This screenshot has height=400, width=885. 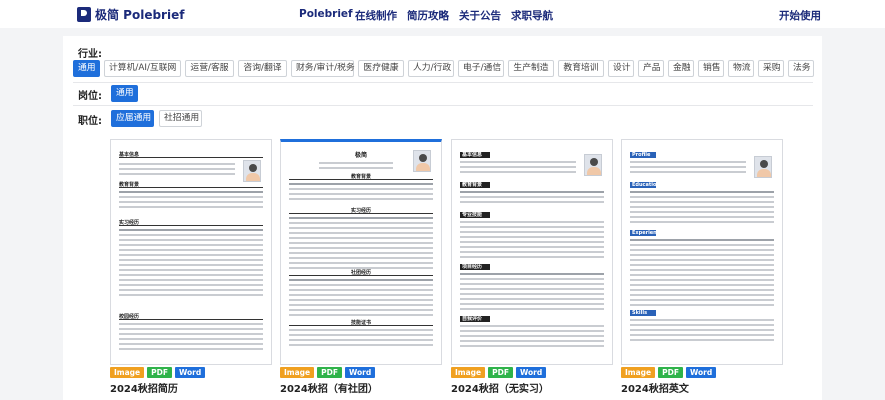 What do you see at coordinates (532, 252) in the screenshot?
I see `template-card: 基本信息 教育背景 专业技能 项目经历 自我评价` at bounding box center [532, 252].